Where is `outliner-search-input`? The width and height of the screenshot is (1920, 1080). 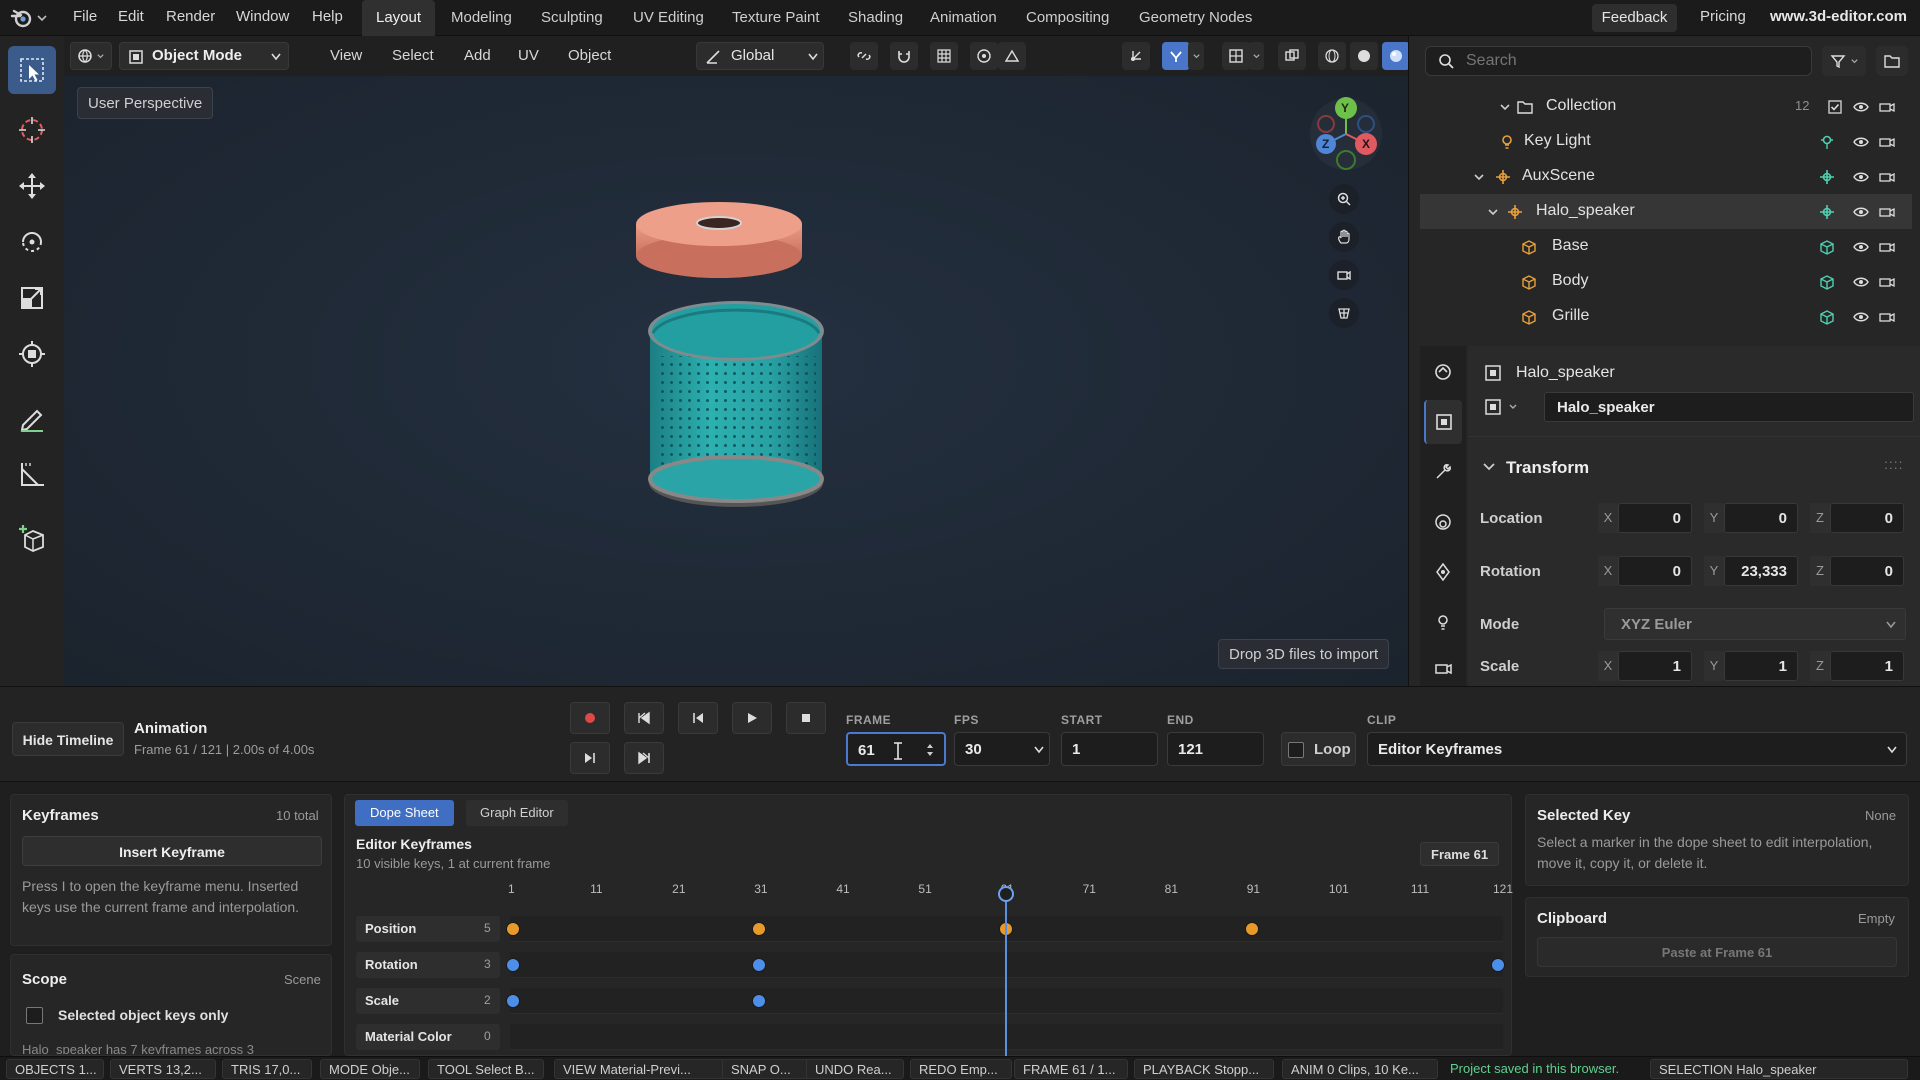
outliner-search-input is located at coordinates (1631, 61).